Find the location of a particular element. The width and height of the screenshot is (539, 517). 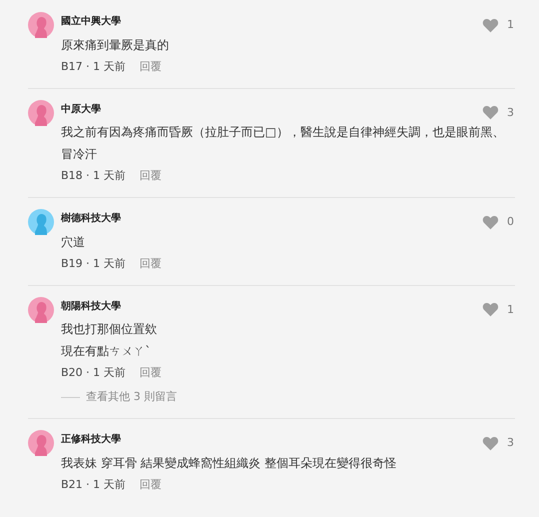

author-name: 樹德科技大學 is located at coordinates (91, 219).